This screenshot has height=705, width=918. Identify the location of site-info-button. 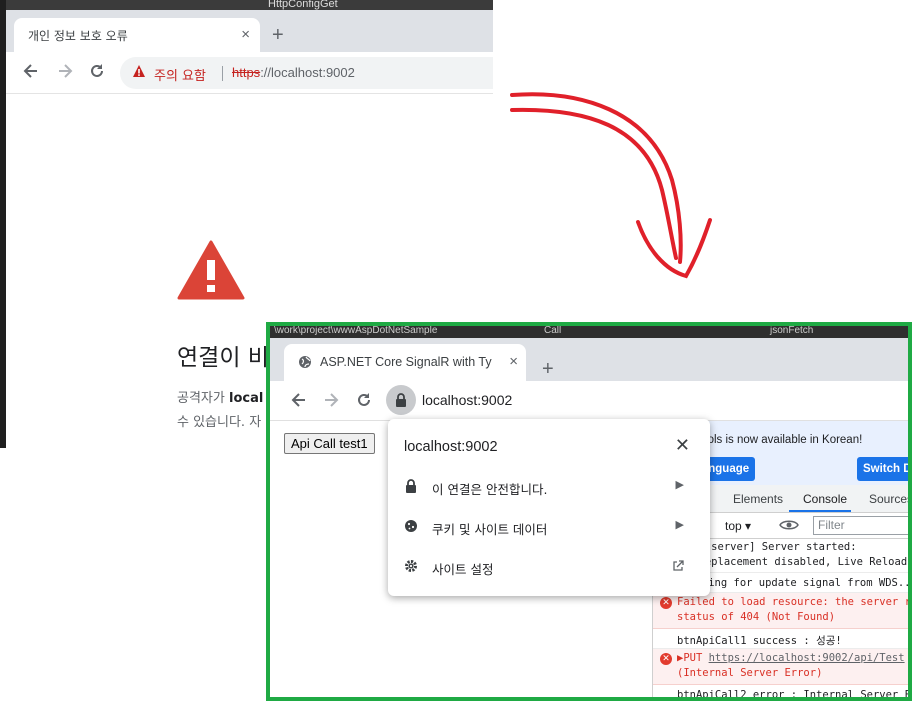
(401, 400).